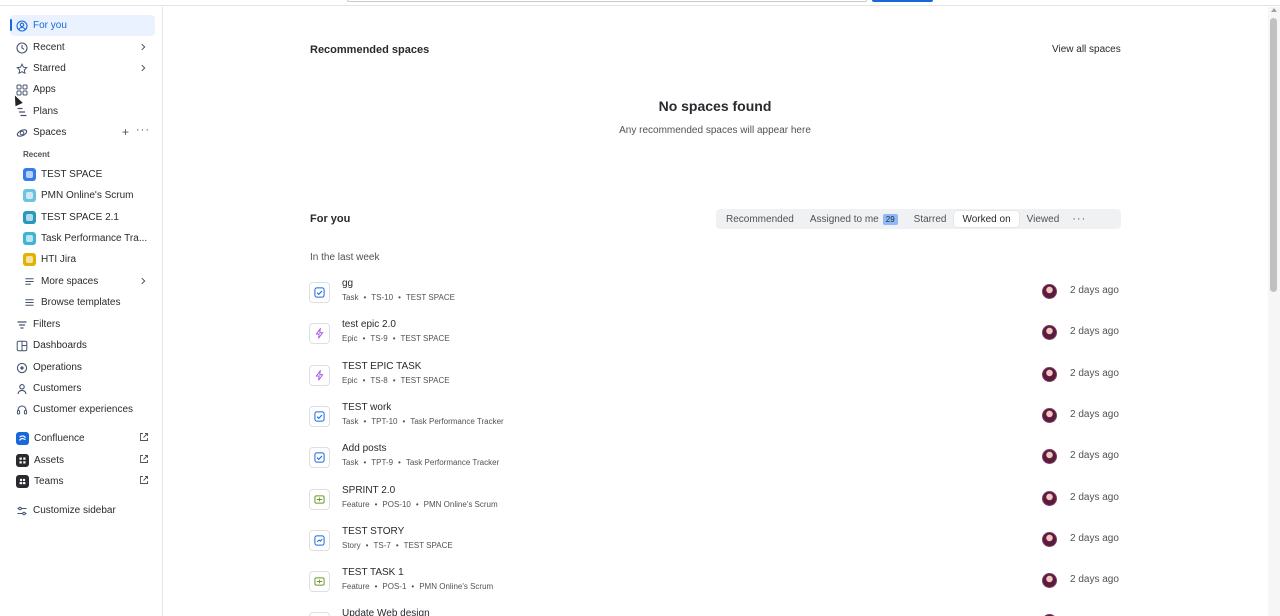 Image resolution: width=1280 pixels, height=616 pixels. Describe the element at coordinates (29, 174) in the screenshot. I see `space-avatar` at that location.